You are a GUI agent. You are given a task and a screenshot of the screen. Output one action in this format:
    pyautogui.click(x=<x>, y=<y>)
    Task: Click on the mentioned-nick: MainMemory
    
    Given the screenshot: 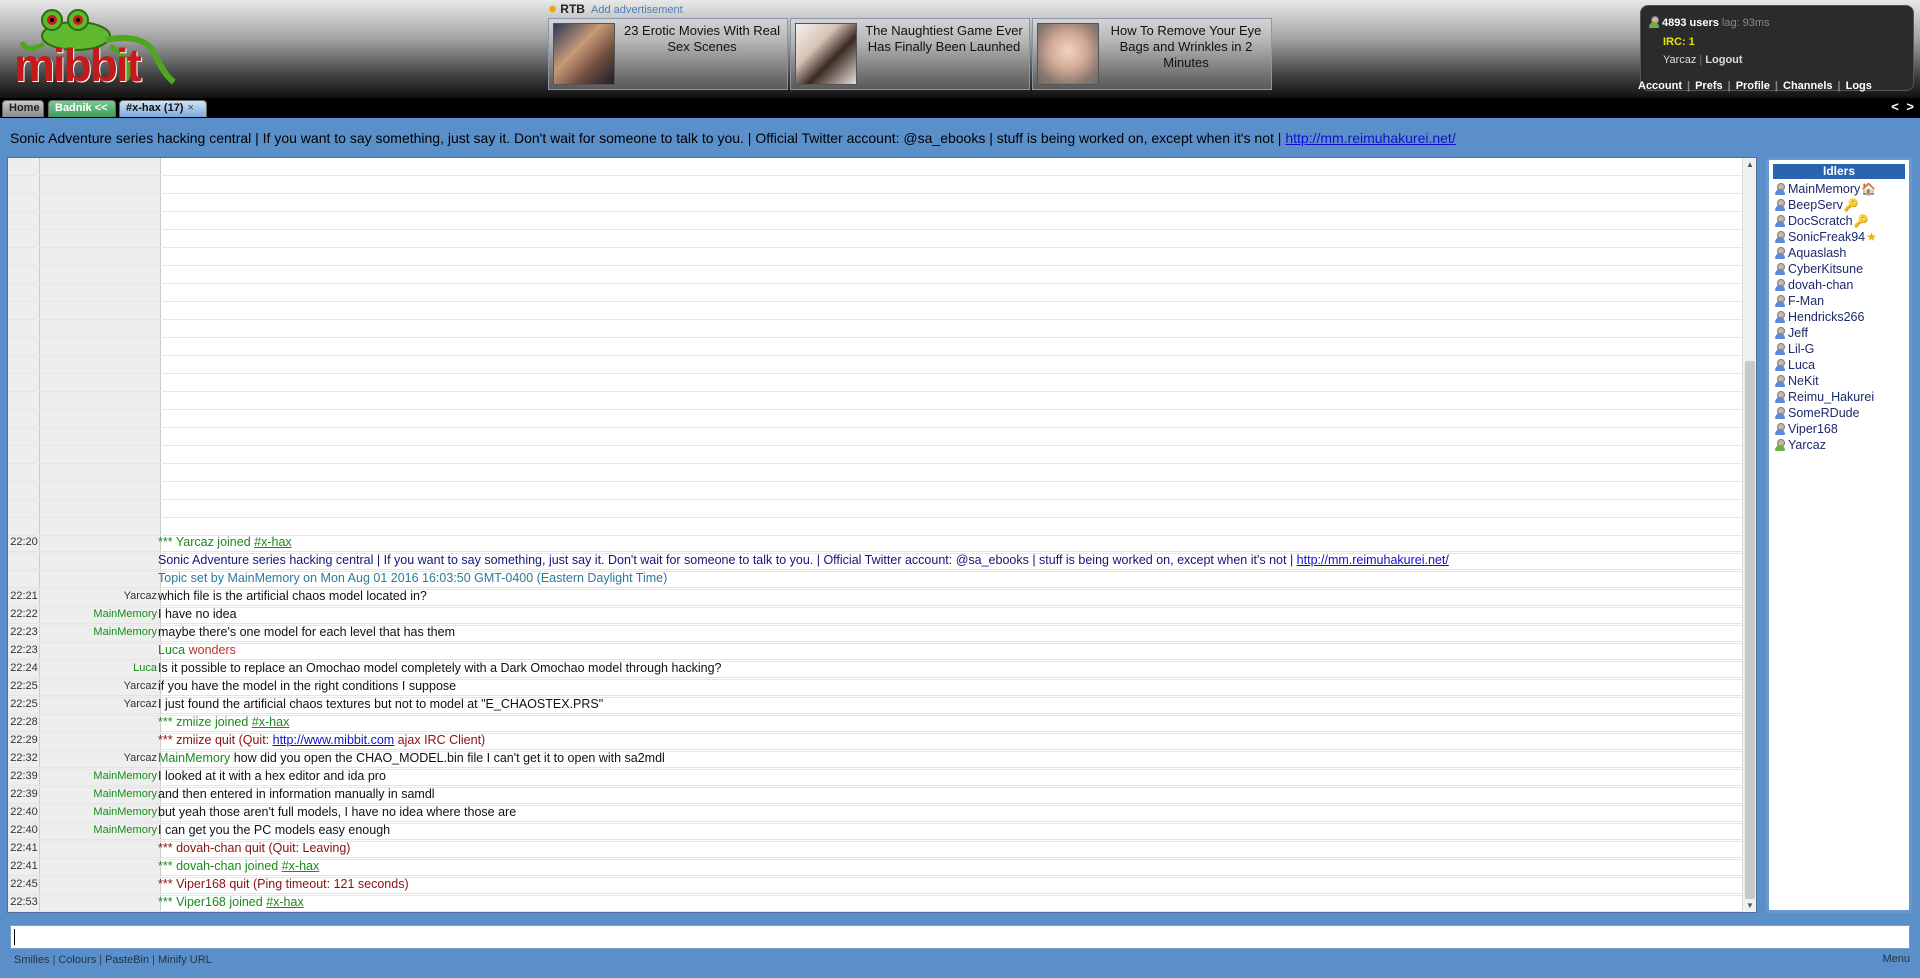 What is the action you would take?
    pyautogui.click(x=194, y=758)
    